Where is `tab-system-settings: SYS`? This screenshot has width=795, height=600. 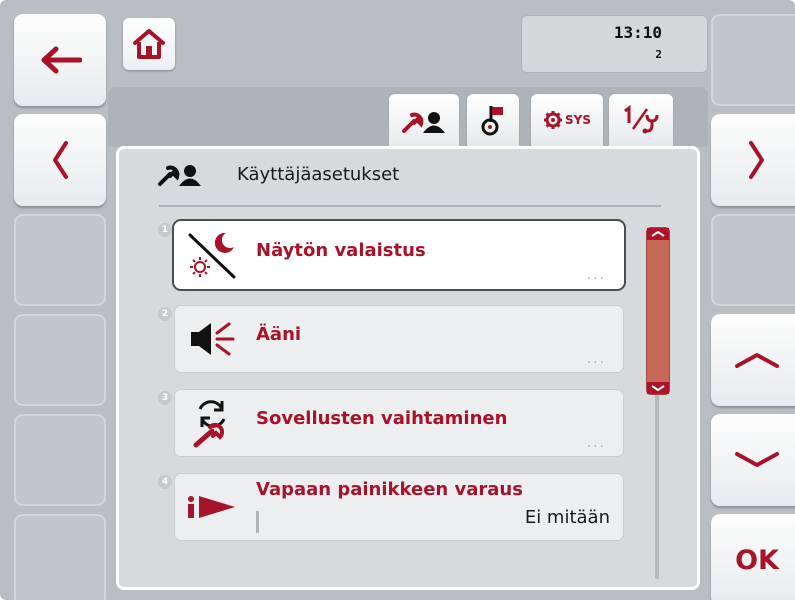
tab-system-settings: SYS is located at coordinates (567, 120).